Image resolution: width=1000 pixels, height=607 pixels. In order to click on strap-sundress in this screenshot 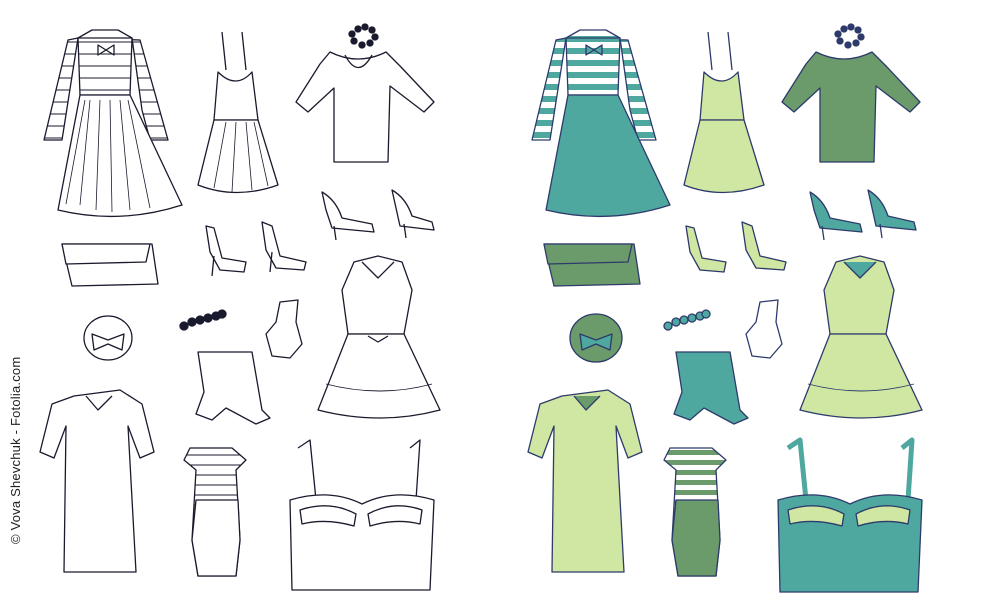, I will do `click(238, 112)`.